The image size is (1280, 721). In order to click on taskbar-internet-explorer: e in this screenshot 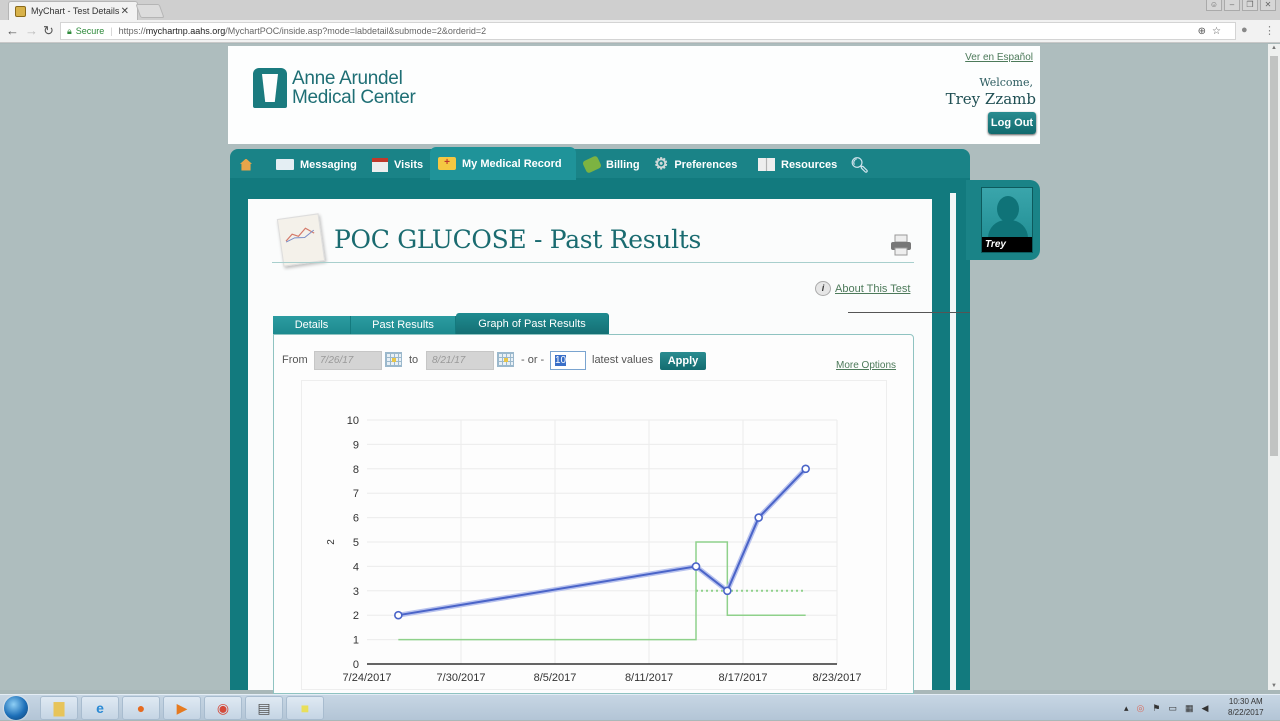, I will do `click(100, 708)`.